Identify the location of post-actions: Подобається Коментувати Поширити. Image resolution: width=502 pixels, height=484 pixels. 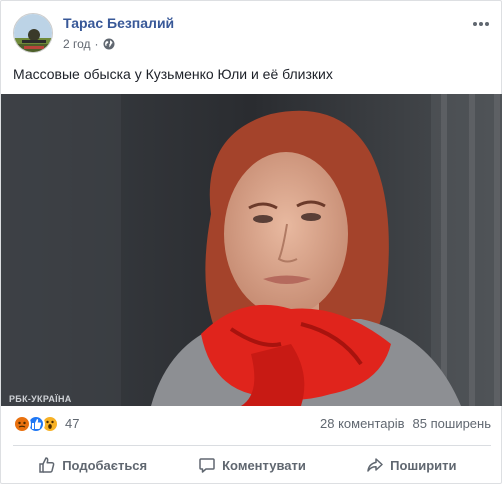
(252, 465).